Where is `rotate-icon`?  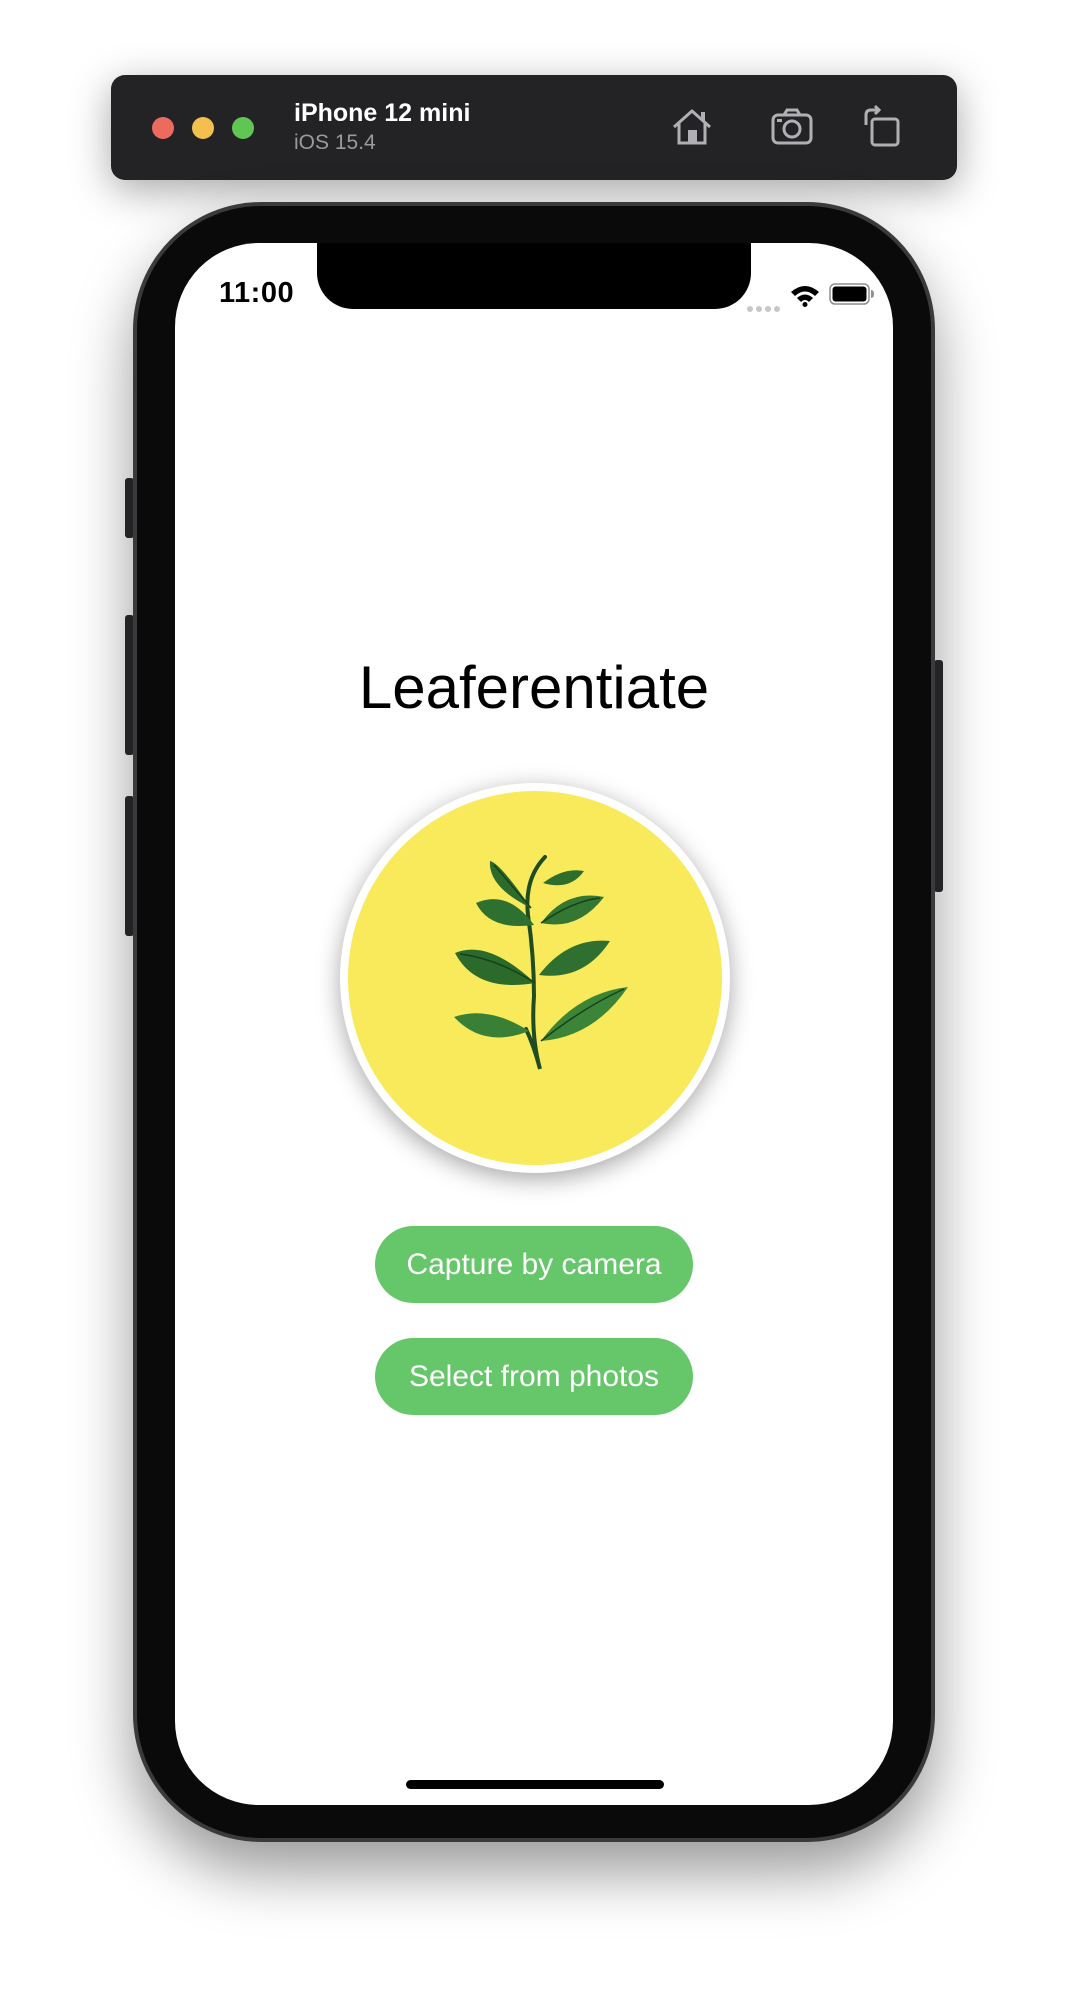 rotate-icon is located at coordinates (882, 127).